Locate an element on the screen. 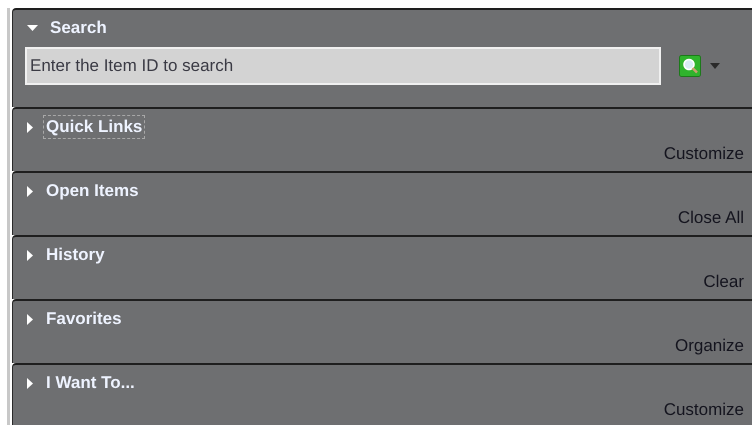 The width and height of the screenshot is (752, 425). section-title: Search is located at coordinates (78, 28).